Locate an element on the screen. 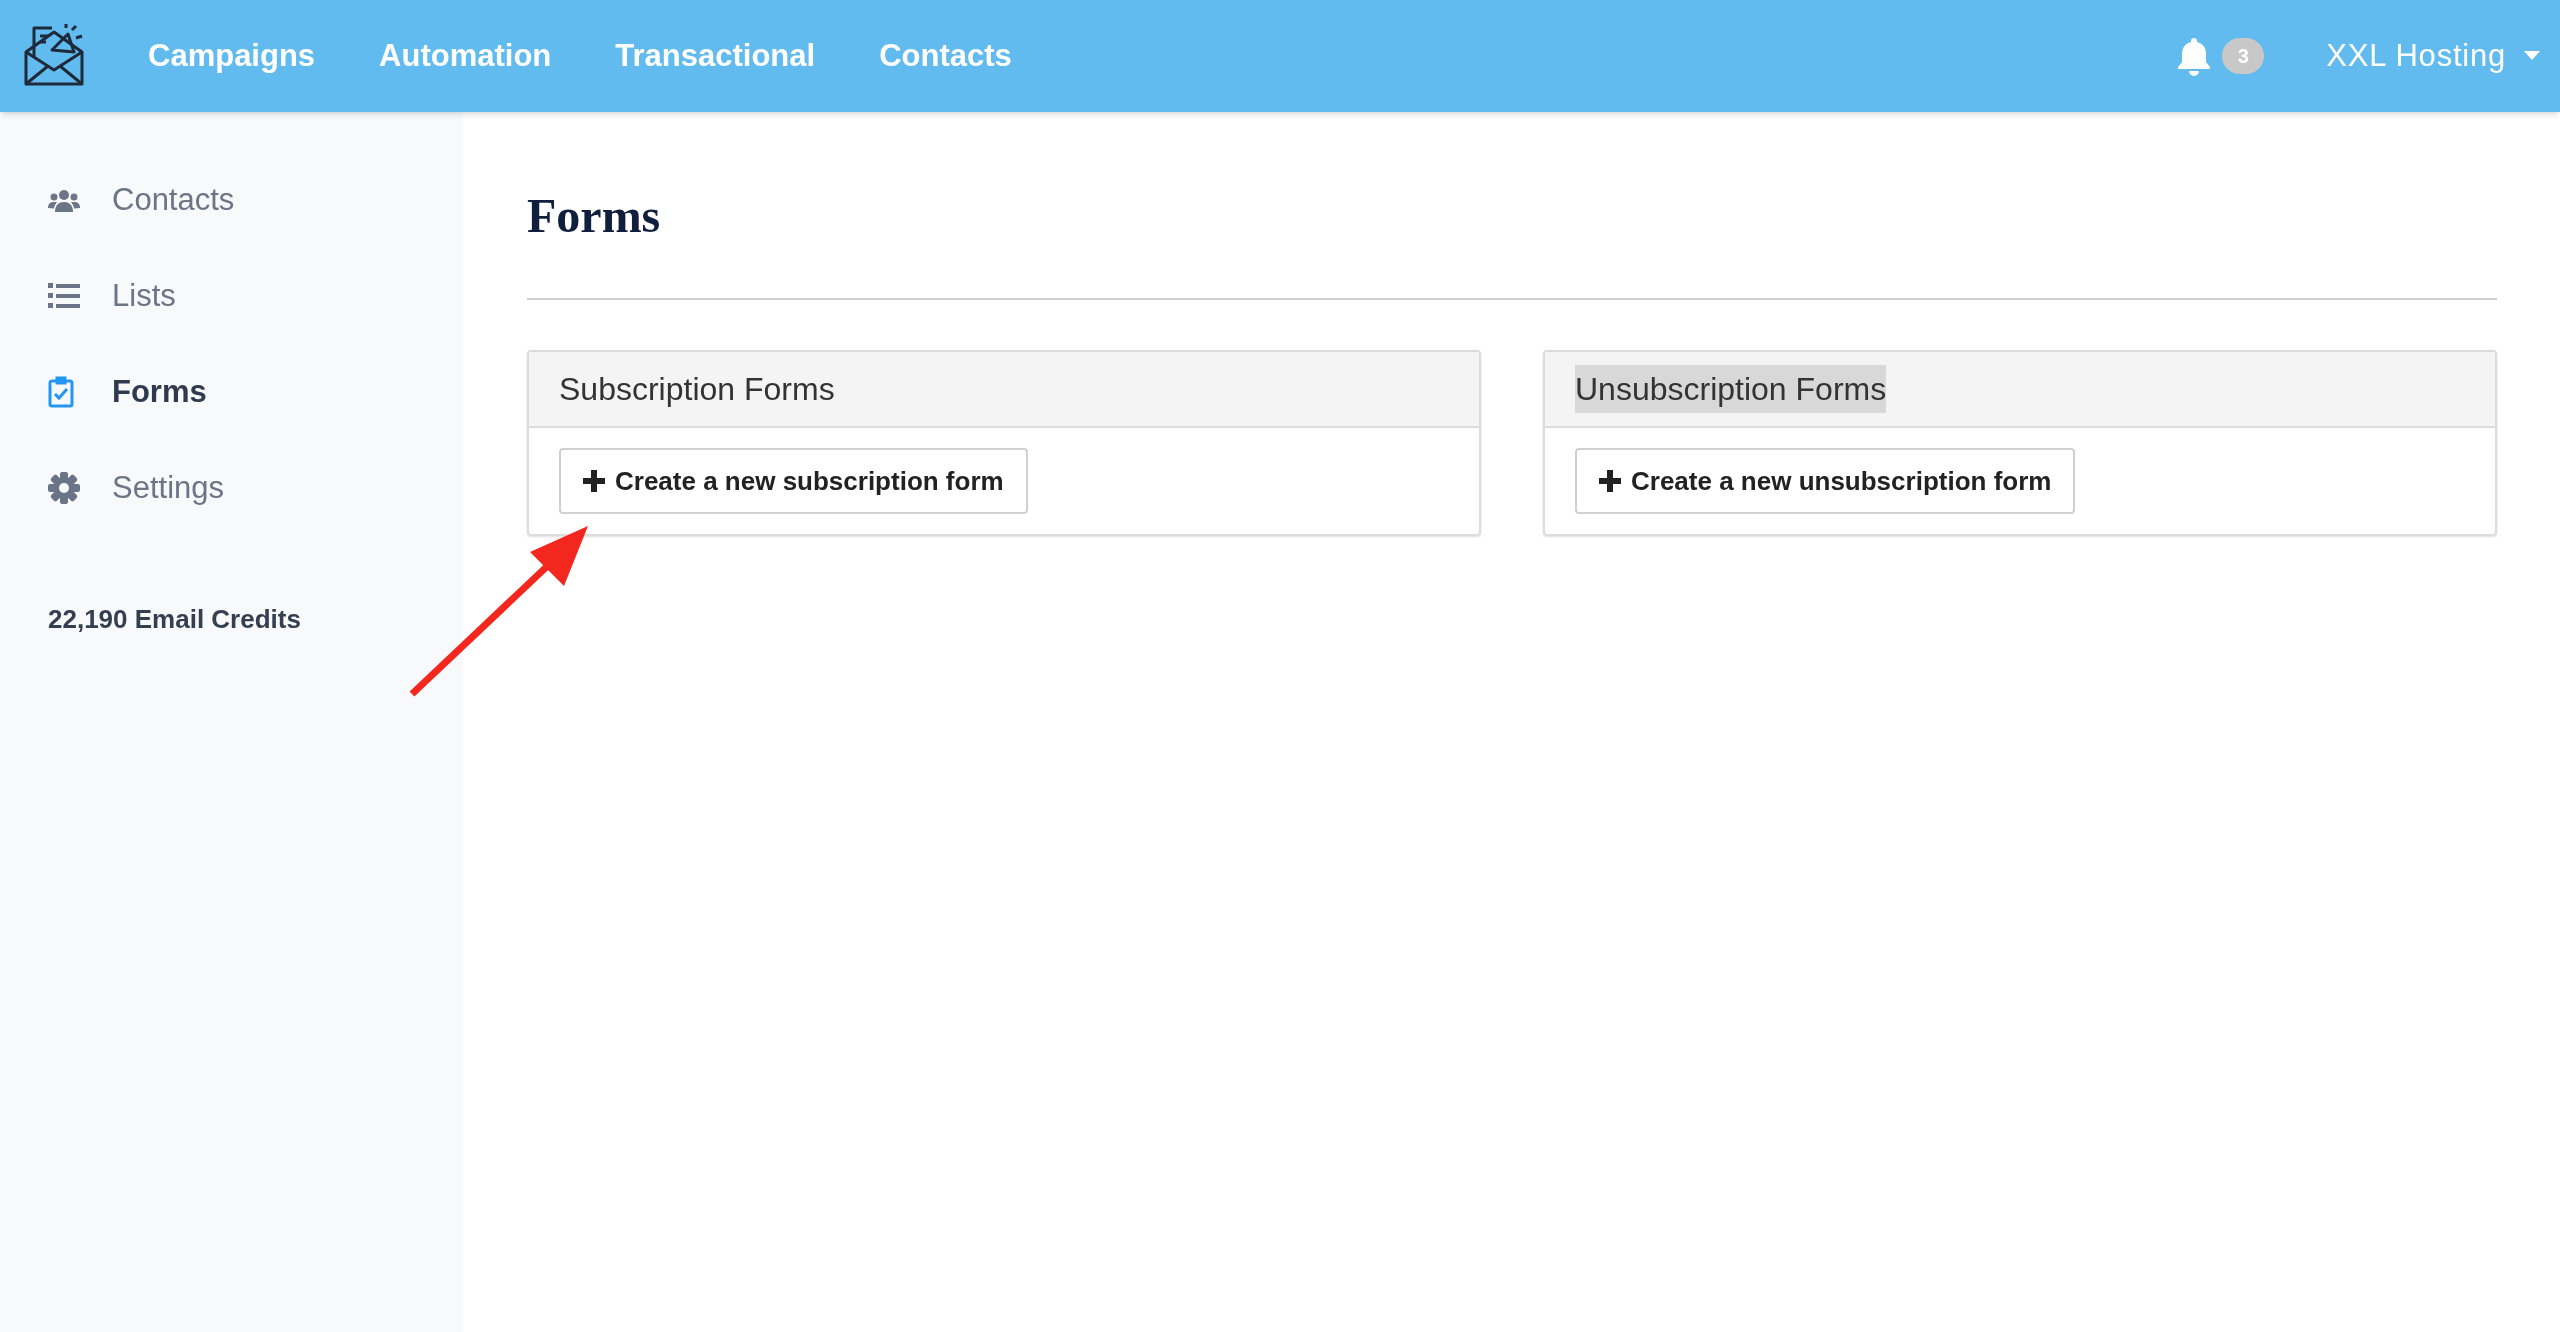 The width and height of the screenshot is (2560, 1332). create-form-button: Create a new unsubscription form is located at coordinates (1825, 481).